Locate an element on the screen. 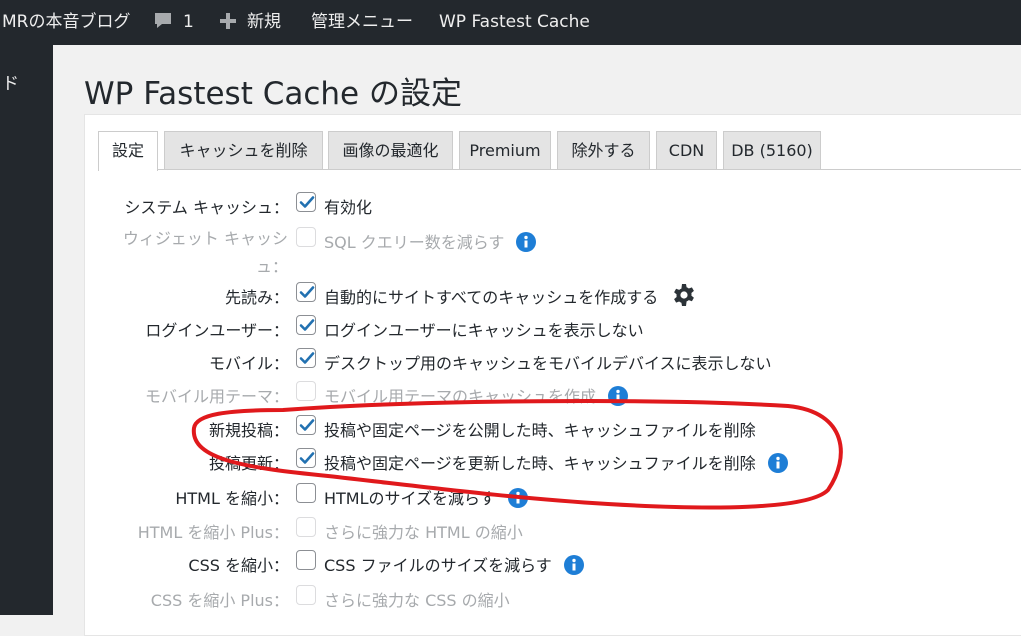  setting-label: 投稿更新： is located at coordinates (248, 463).